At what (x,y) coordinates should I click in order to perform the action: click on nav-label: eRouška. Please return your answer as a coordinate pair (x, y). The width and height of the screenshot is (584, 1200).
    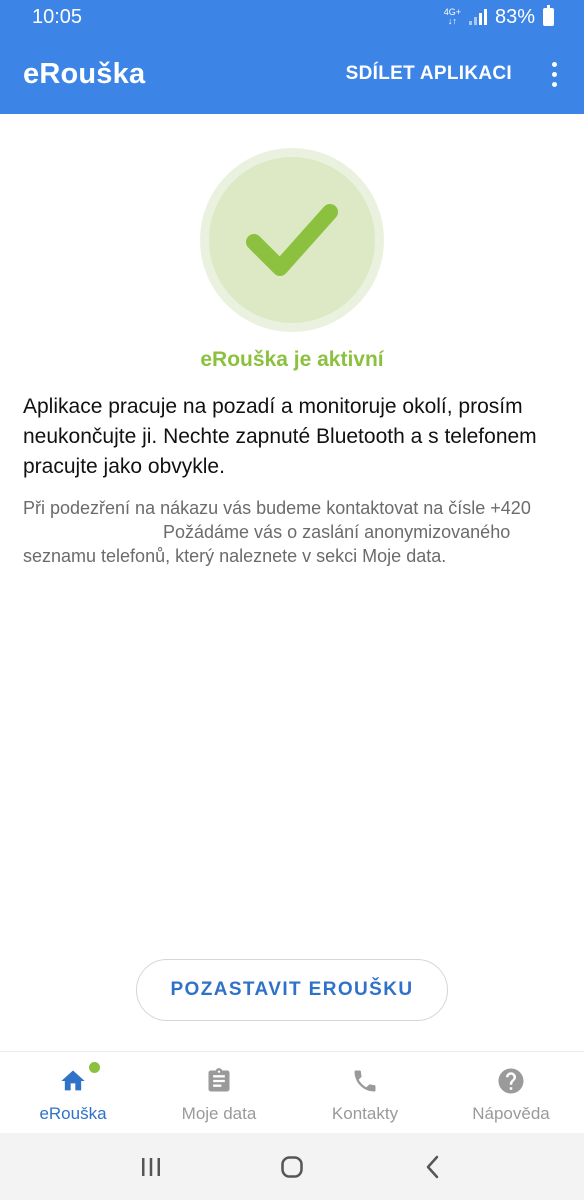
    Looking at the image, I should click on (73, 1113).